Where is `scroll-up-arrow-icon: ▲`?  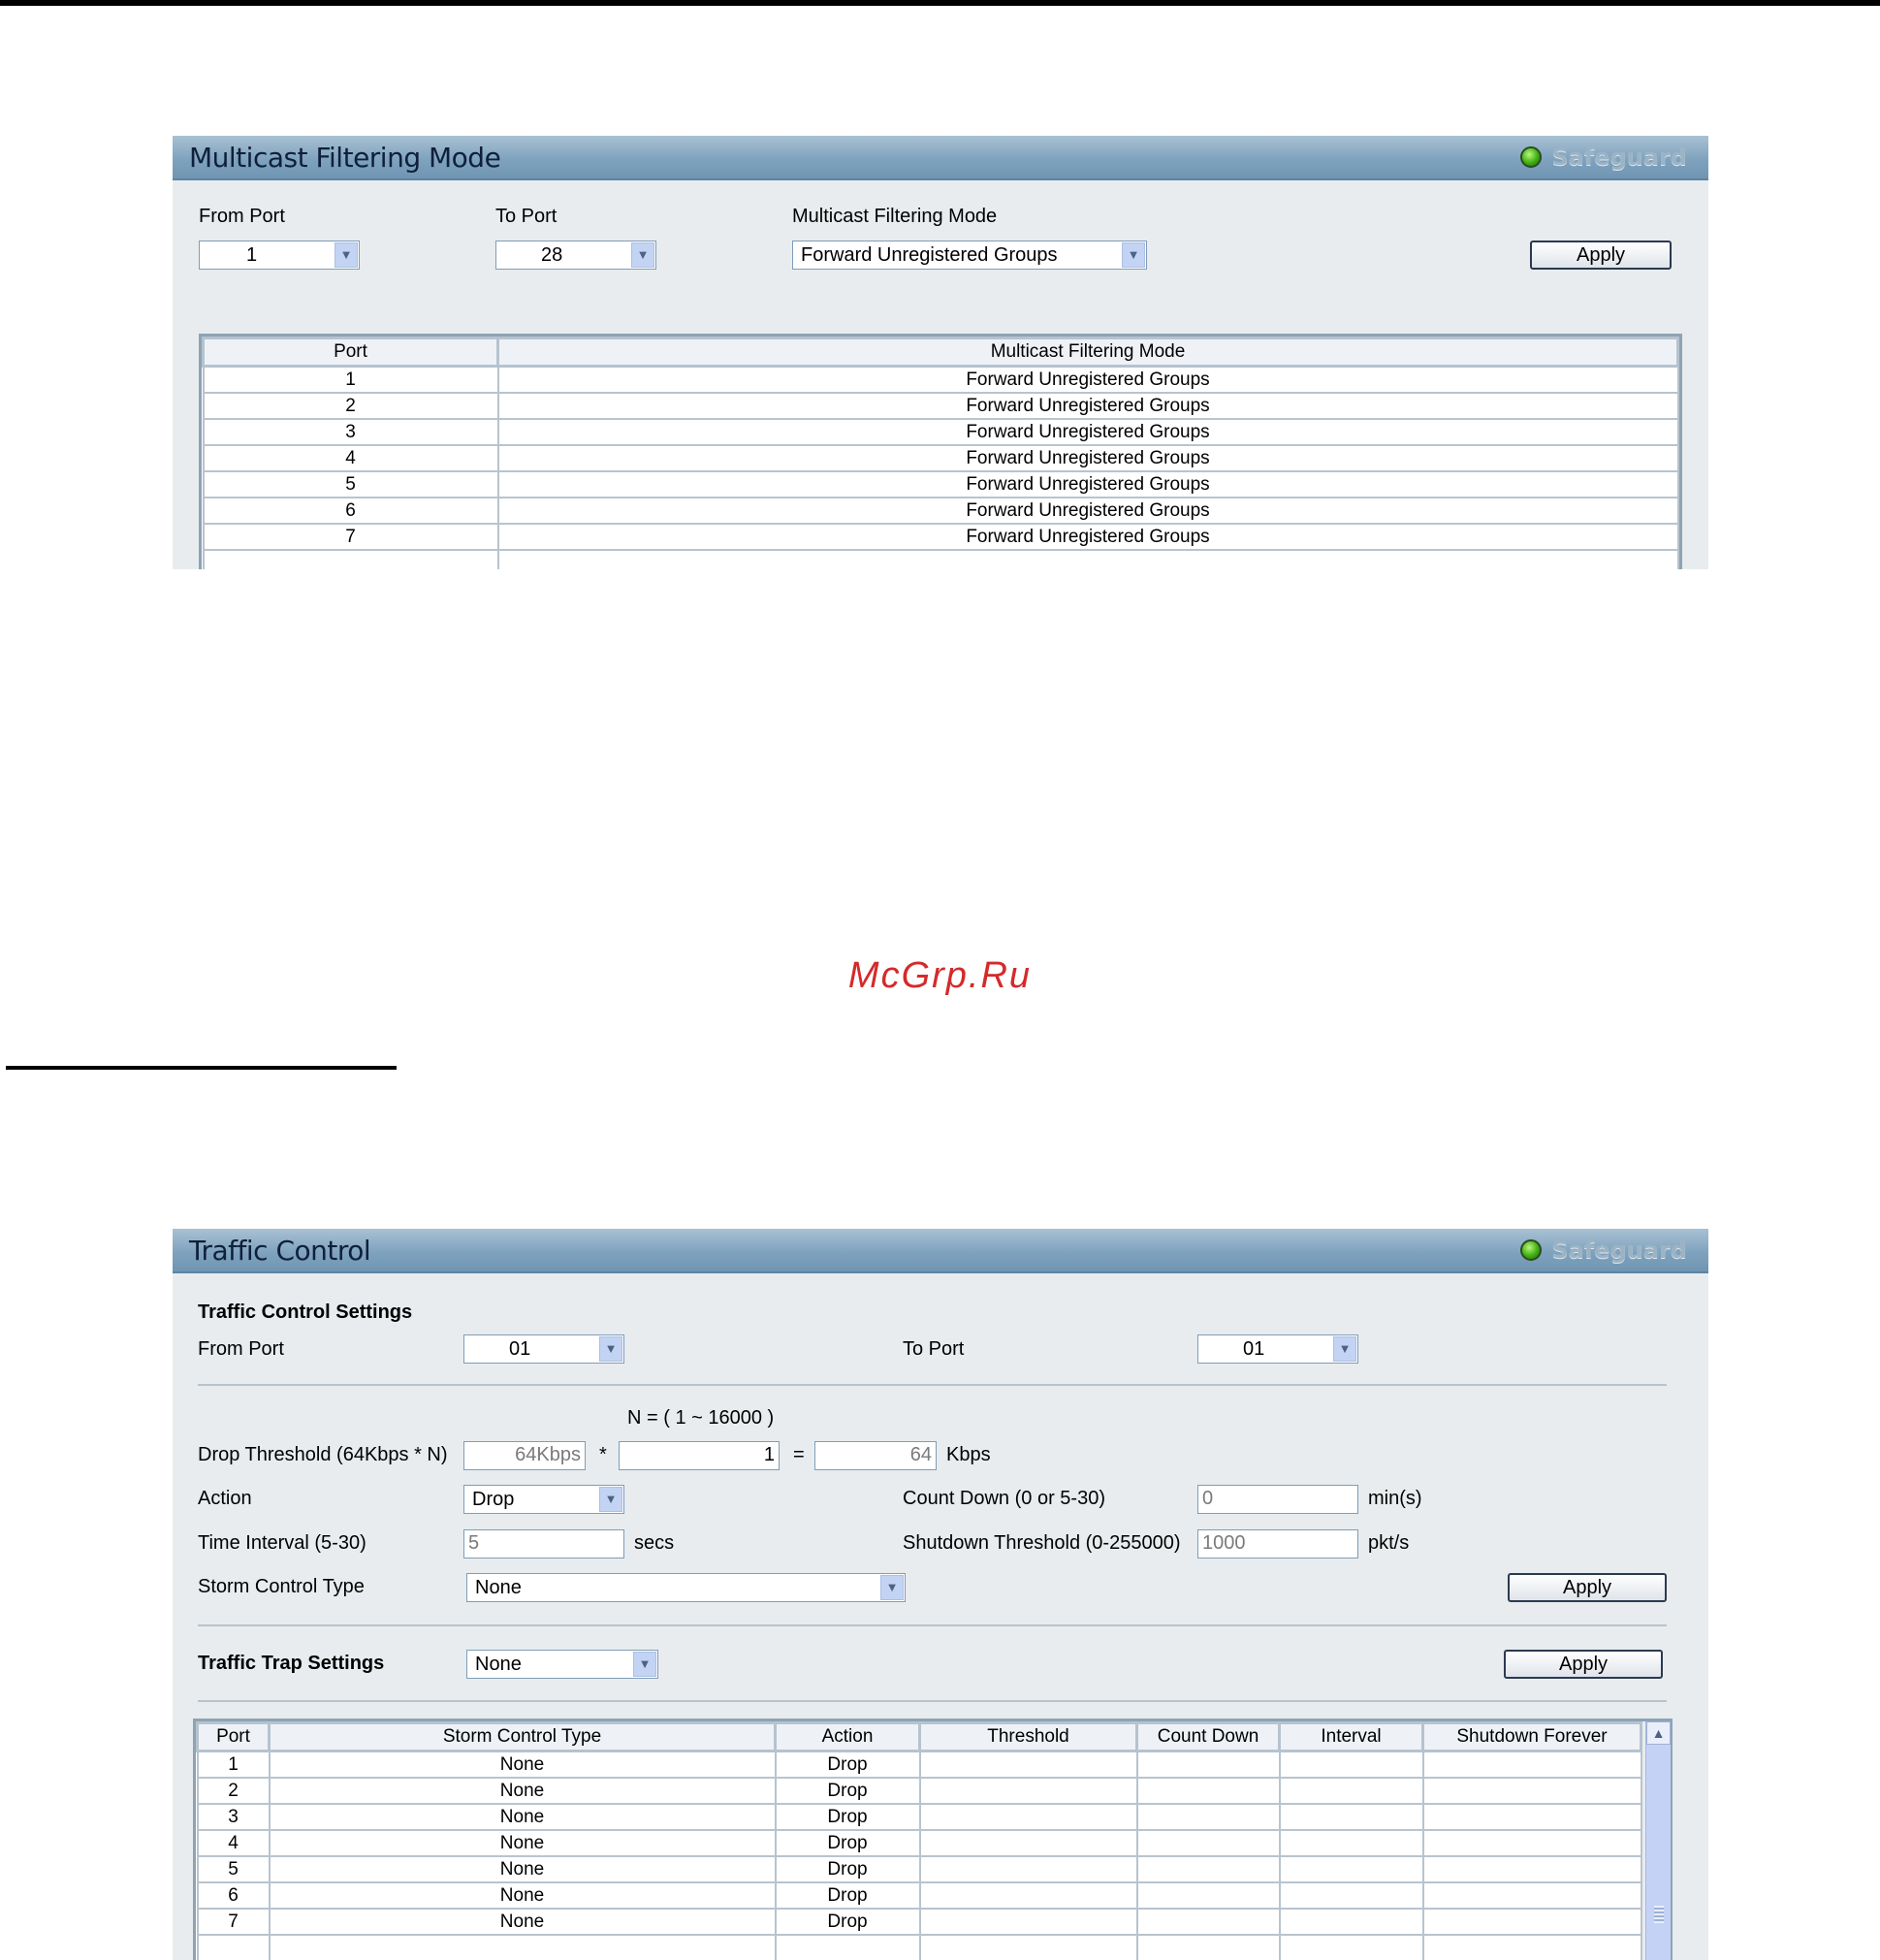
scroll-up-arrow-icon: ▲ is located at coordinates (1659, 1733).